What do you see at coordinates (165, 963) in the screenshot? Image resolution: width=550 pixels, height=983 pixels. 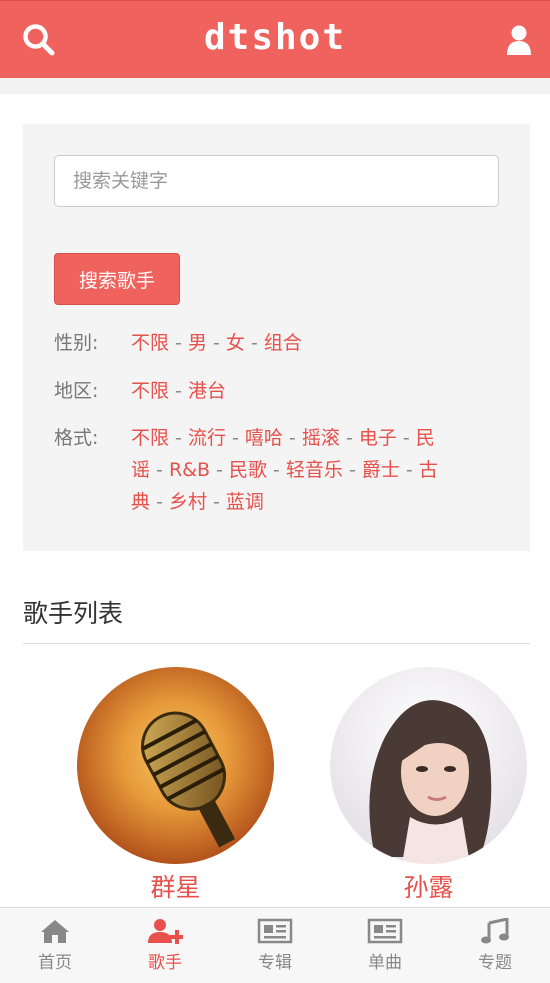 I see `nav-label-singers: 歌手` at bounding box center [165, 963].